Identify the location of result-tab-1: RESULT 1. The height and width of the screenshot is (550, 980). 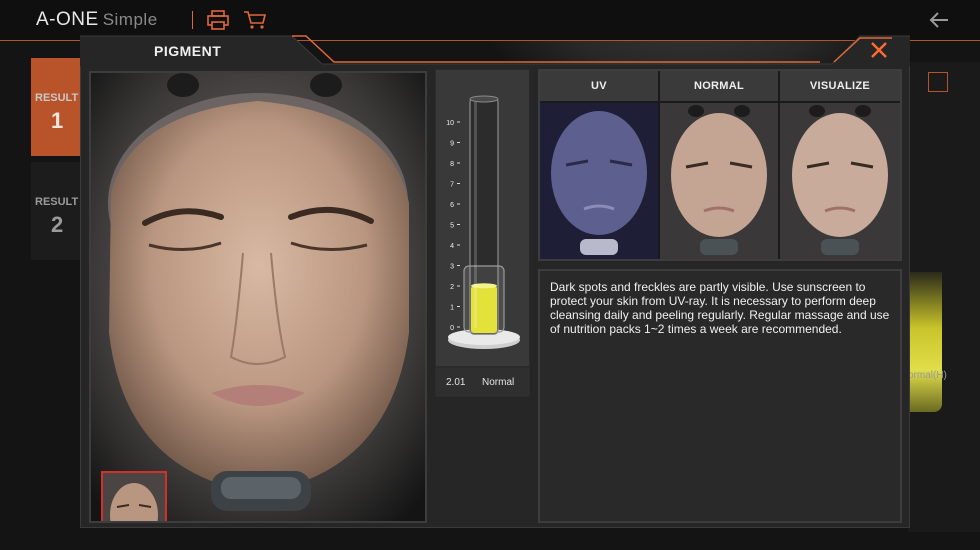
(56, 107).